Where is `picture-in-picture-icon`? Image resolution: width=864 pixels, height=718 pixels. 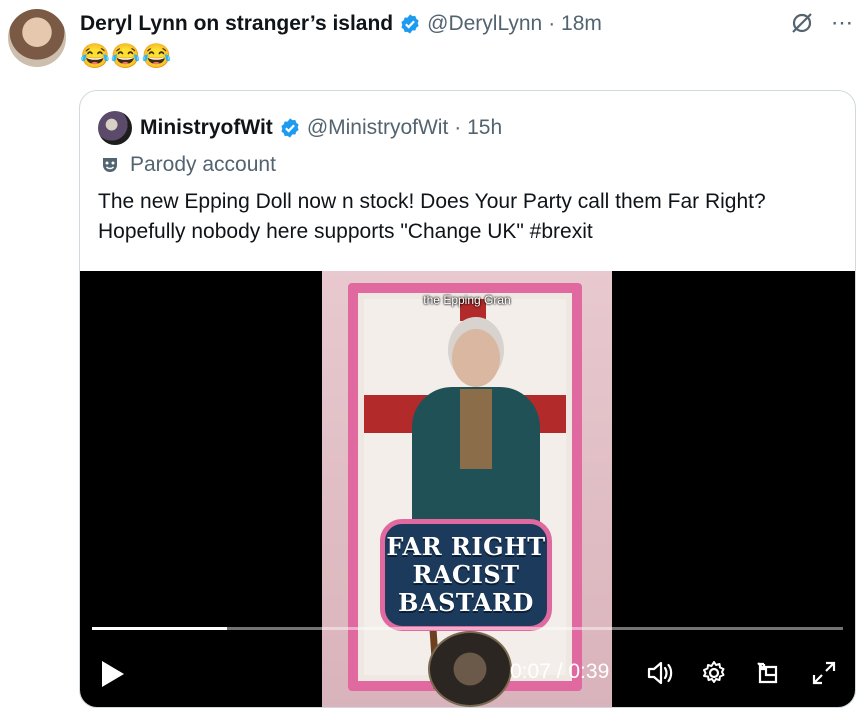
picture-in-picture-icon is located at coordinates (768, 673).